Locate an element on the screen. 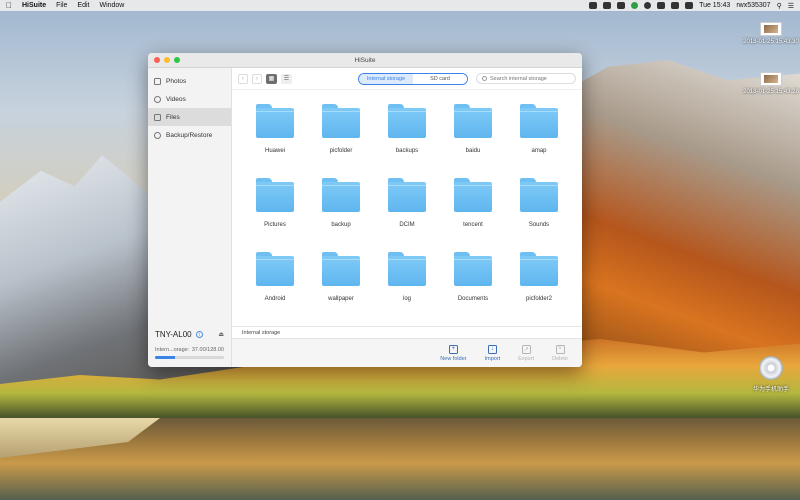 The image size is (800, 500). sidebar-item-backup-restore: Backup/Restore is located at coordinates (189, 135).